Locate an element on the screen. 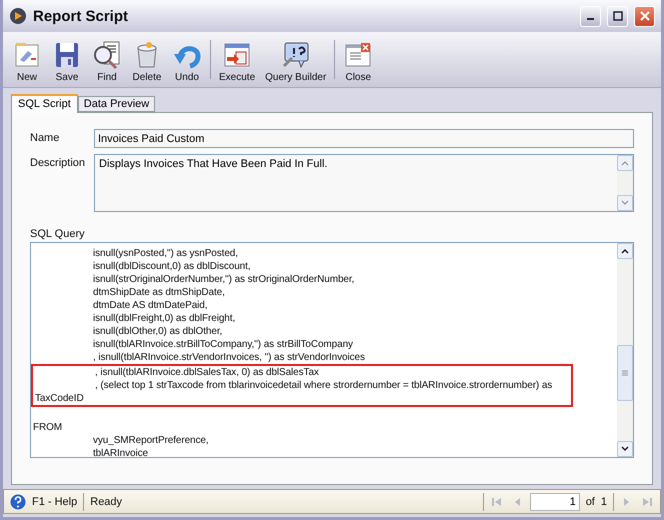 This screenshot has width=664, height=520. speech-bubble-icon is located at coordinates (295, 55).